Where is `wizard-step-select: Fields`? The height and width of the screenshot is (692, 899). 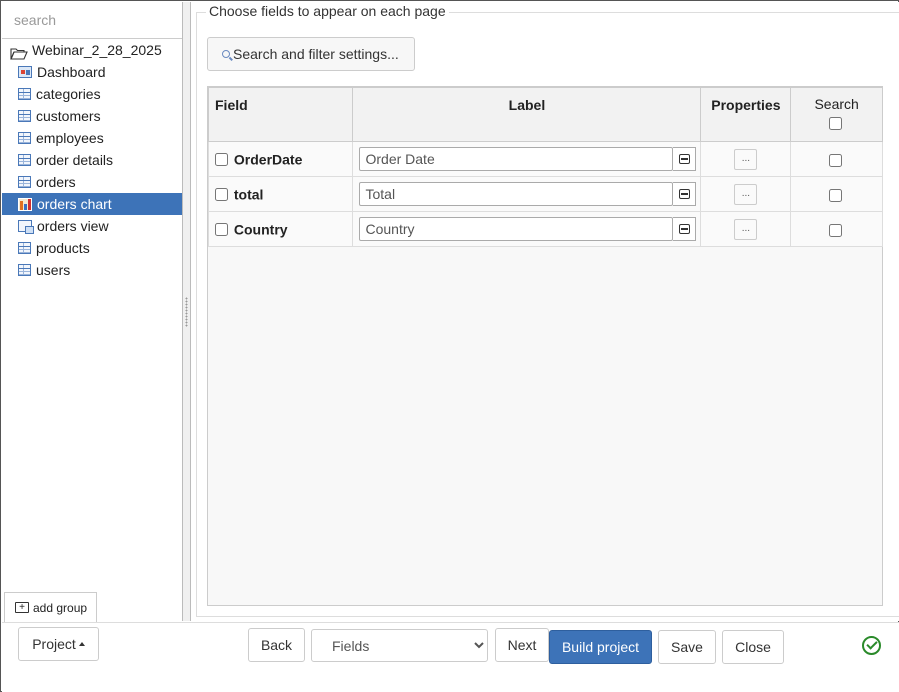
wizard-step-select: Fields is located at coordinates (399, 645).